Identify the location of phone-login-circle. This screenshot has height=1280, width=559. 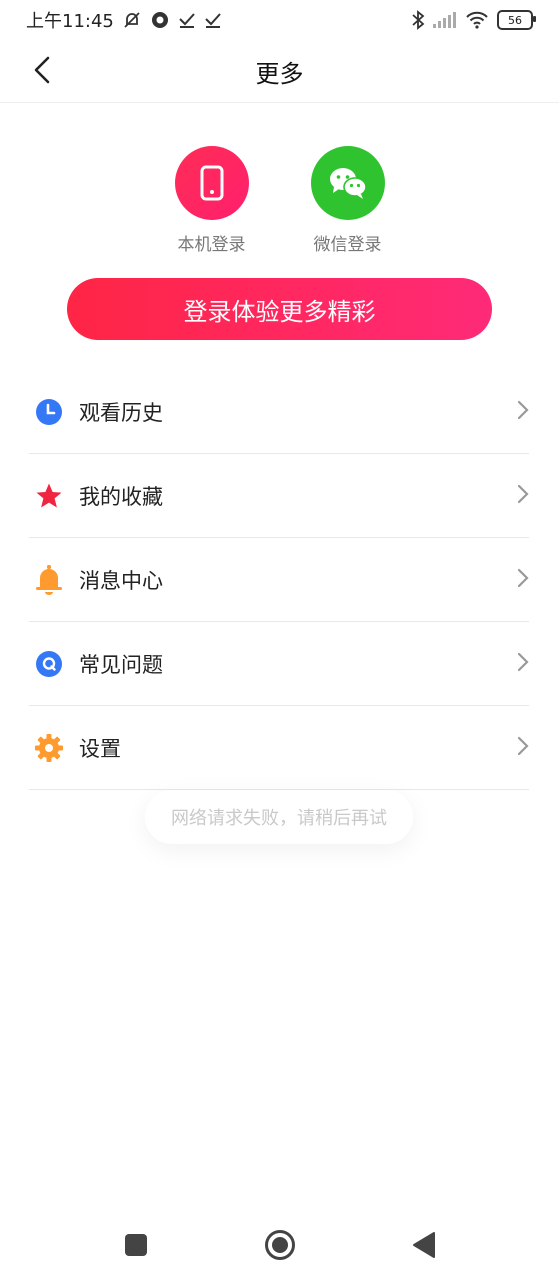
(211, 183).